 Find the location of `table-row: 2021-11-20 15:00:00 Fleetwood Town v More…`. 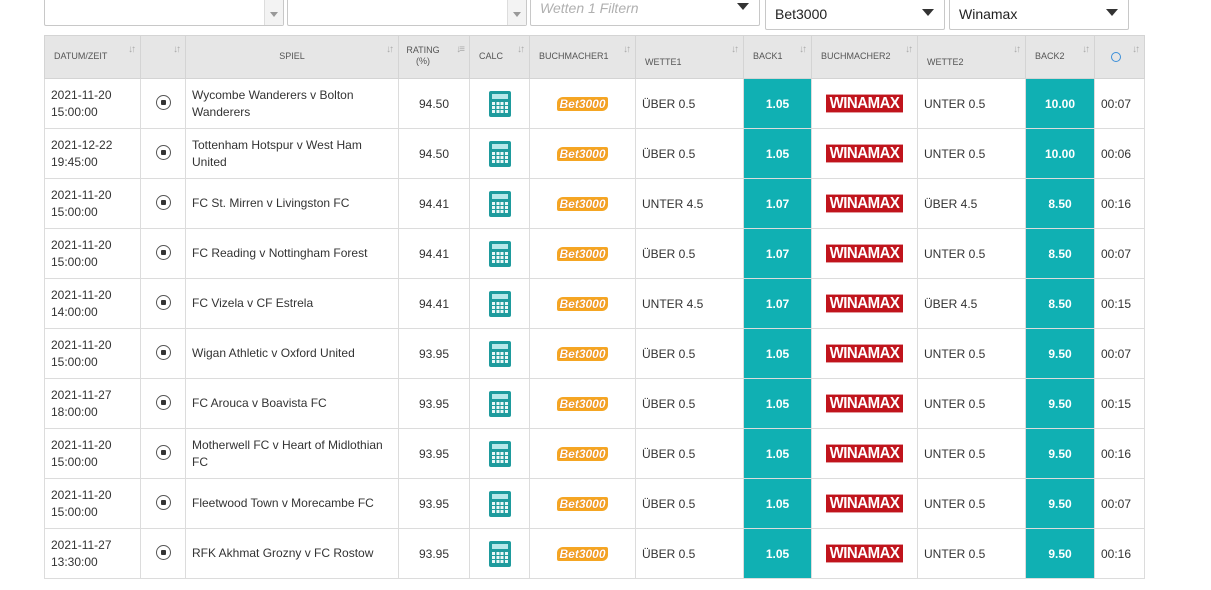

table-row: 2021-11-20 15:00:00 Fleetwood Town v More… is located at coordinates (594, 503).